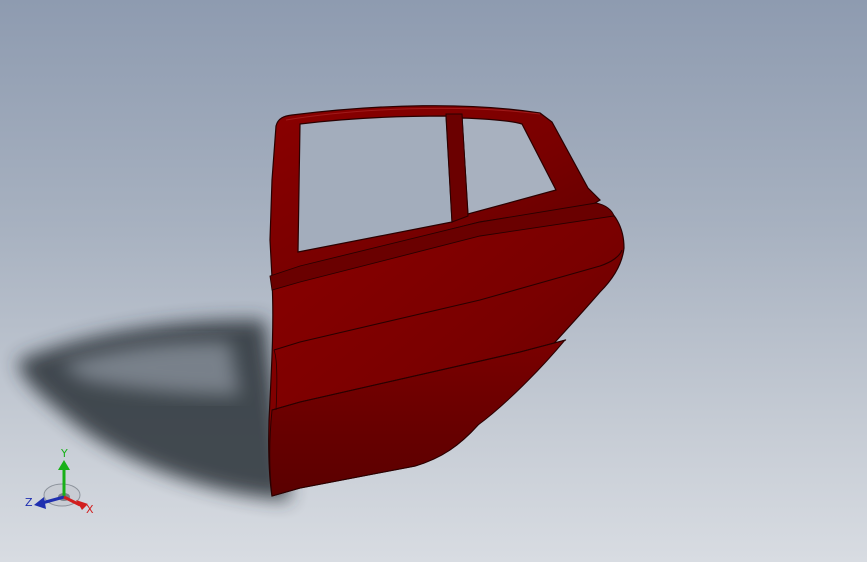  What do you see at coordinates (90, 509) in the screenshot?
I see `x-axis-label: X` at bounding box center [90, 509].